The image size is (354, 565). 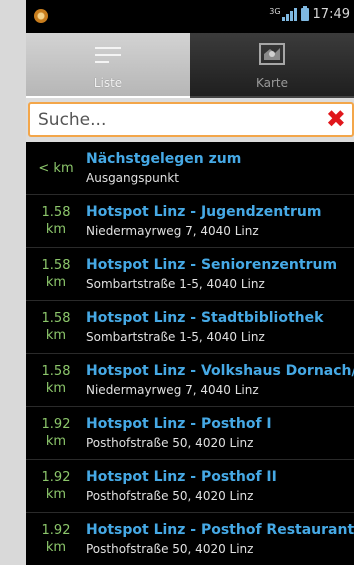 I want to click on item-title: Hotspot Linz - Posthof I, so click(x=179, y=423).